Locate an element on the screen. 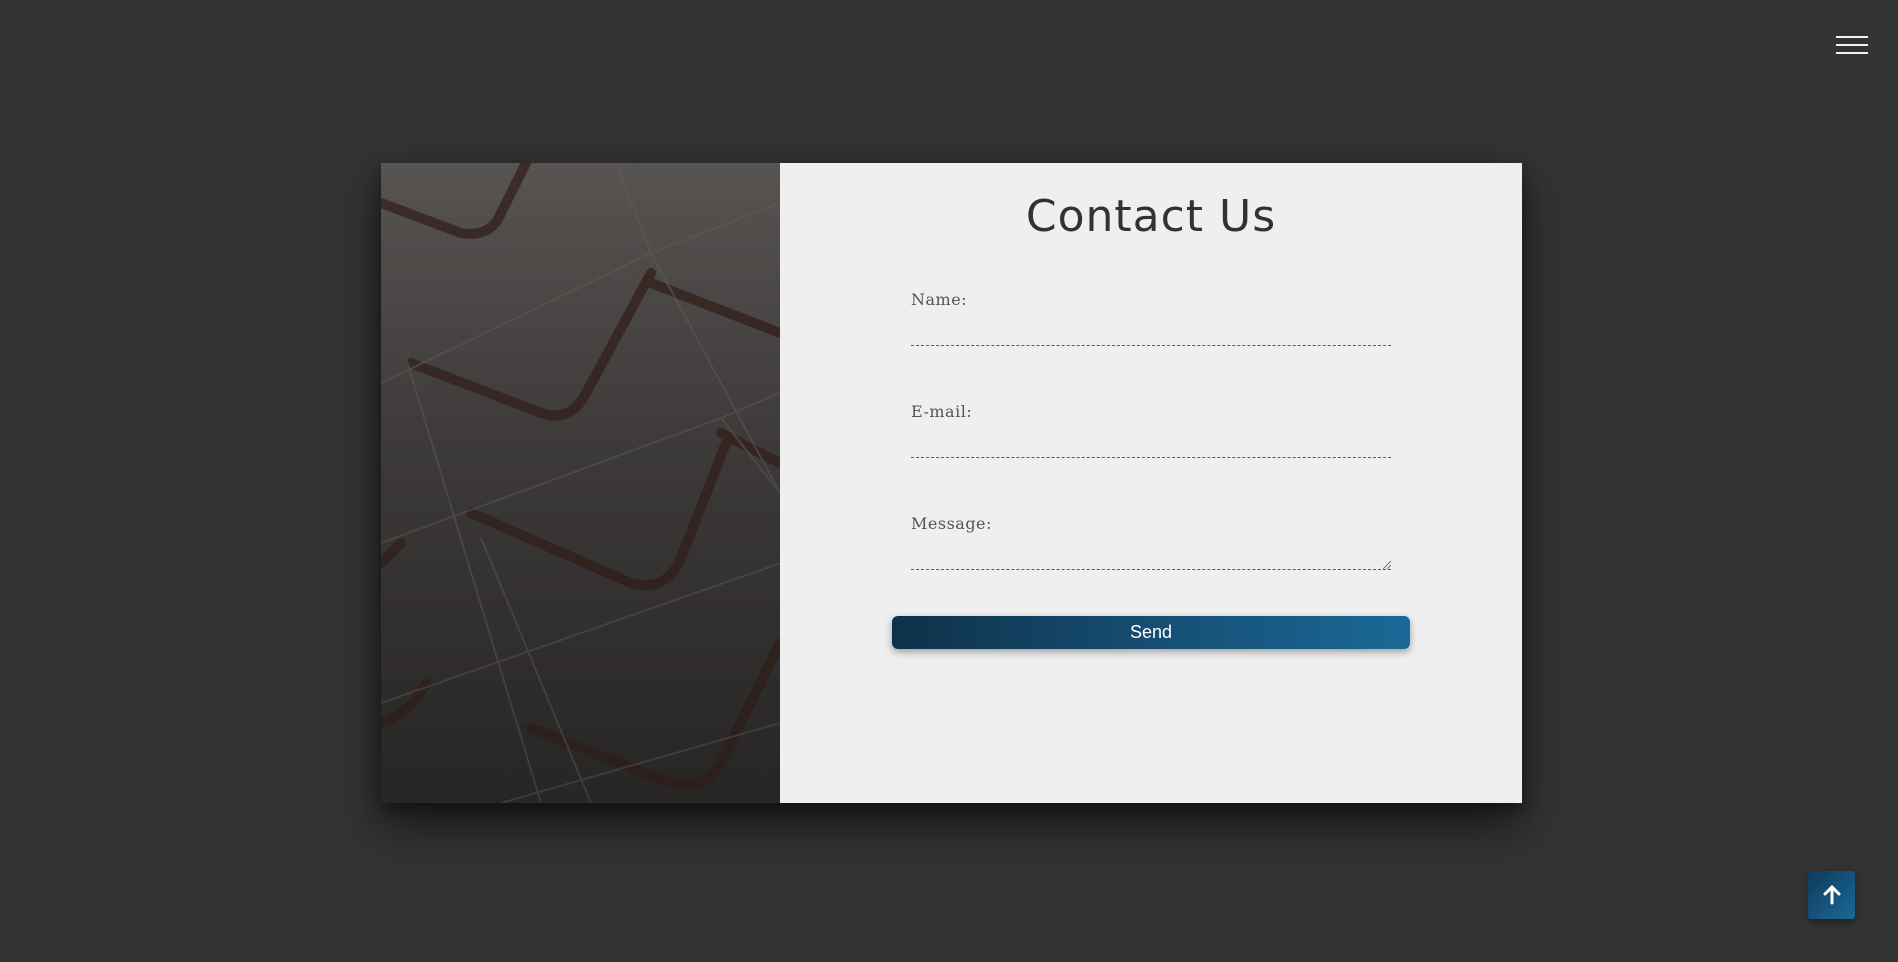 This screenshot has height=962, width=1898. page-title: Contact Us is located at coordinates (1151, 216).